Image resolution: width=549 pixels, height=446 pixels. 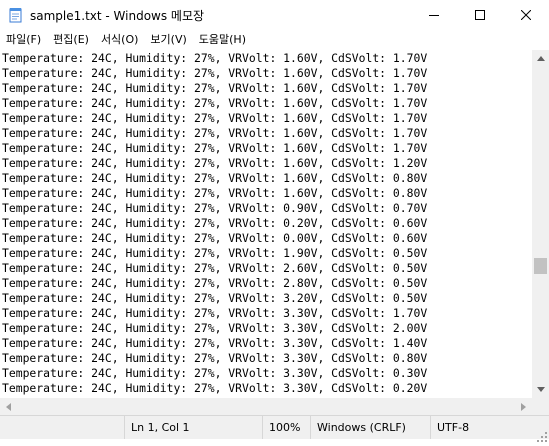 I want to click on scroll-right-button, so click(x=523, y=406).